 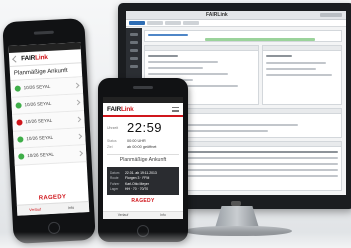 I want to click on monitor-stand, so click(x=237, y=217).